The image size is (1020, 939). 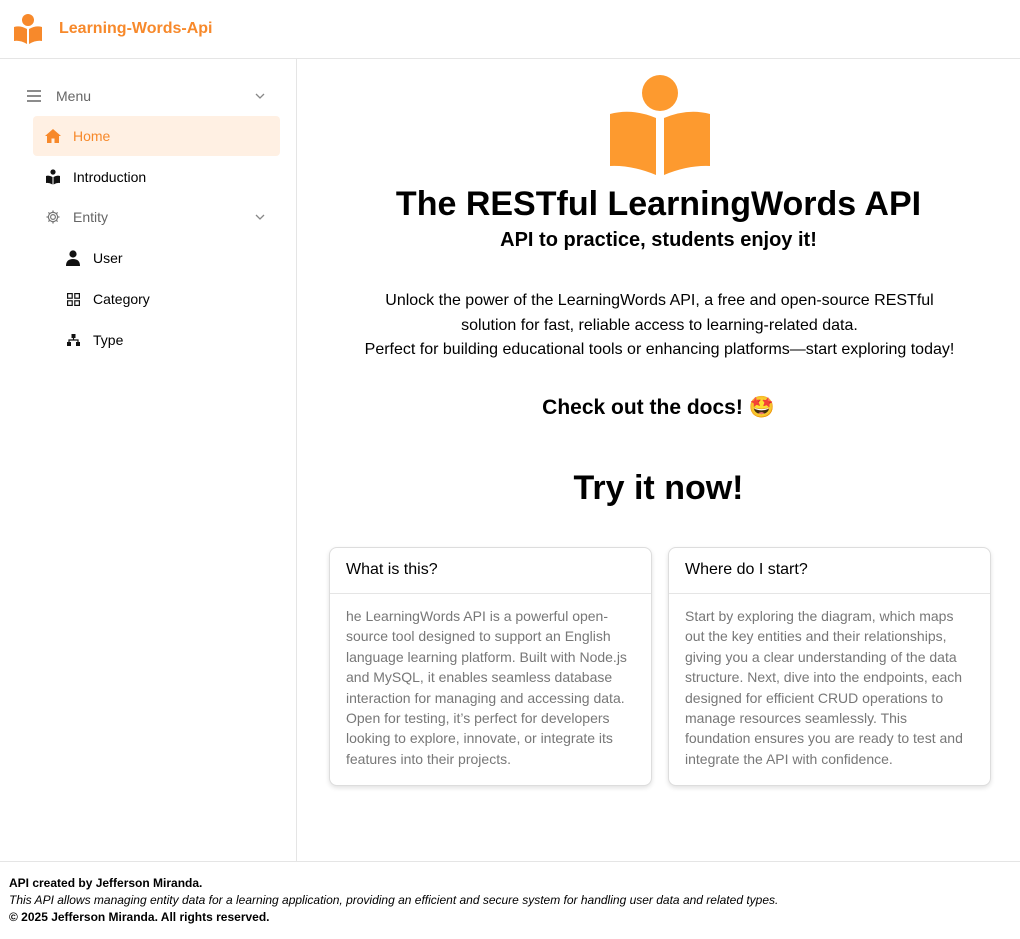 What do you see at coordinates (108, 340) in the screenshot?
I see `sidebar-item-label: Type` at bounding box center [108, 340].